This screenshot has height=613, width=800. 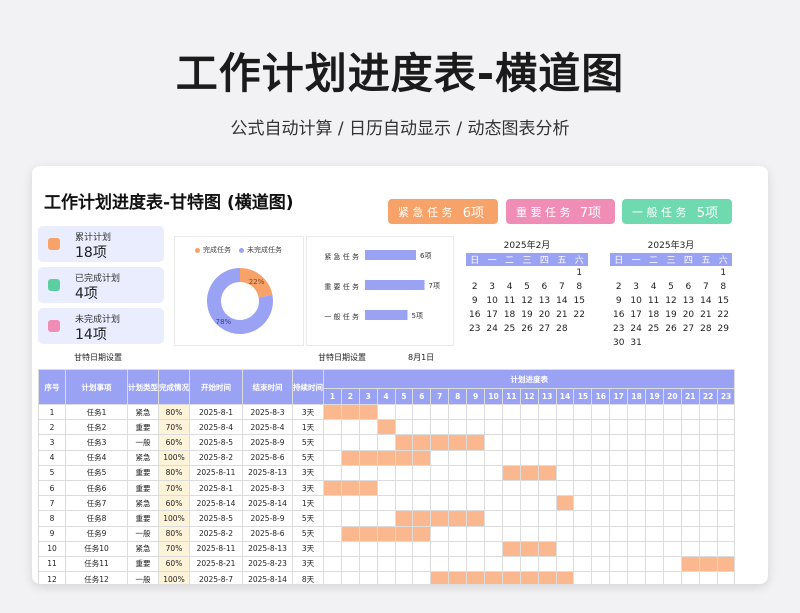 What do you see at coordinates (636, 315) in the screenshot?
I see `calendar-day: 17` at bounding box center [636, 315].